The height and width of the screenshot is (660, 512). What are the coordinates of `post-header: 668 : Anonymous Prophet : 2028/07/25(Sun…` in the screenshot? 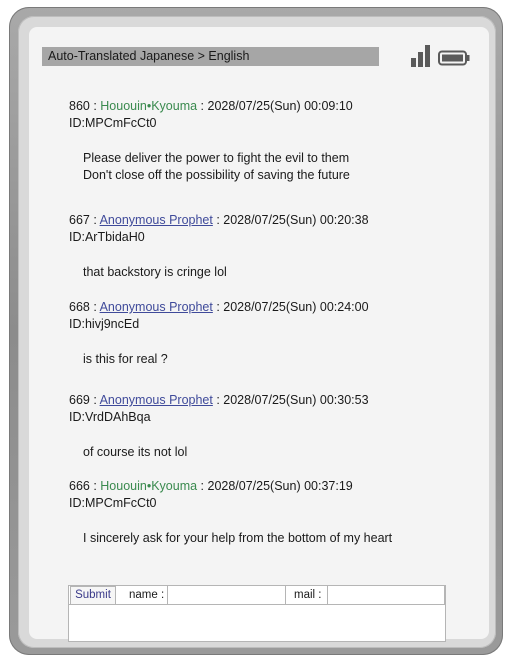 It's located at (219, 307).